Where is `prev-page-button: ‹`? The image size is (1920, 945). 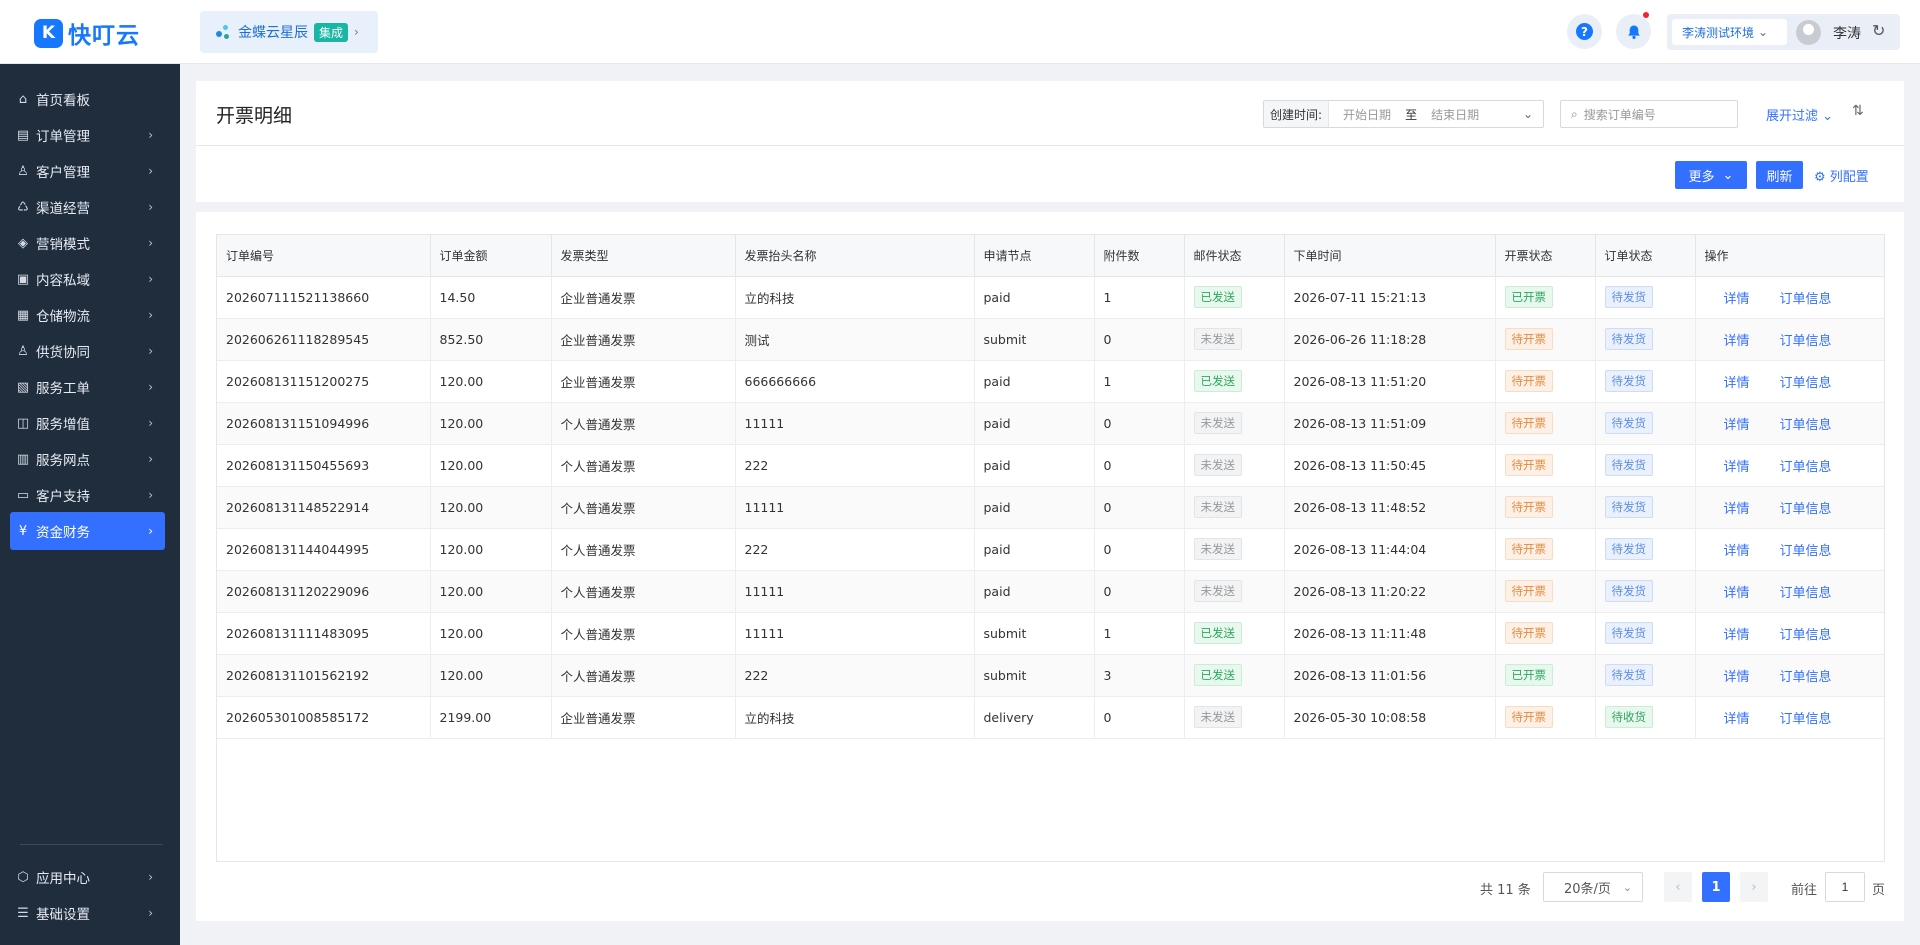 prev-page-button: ‹ is located at coordinates (1678, 887).